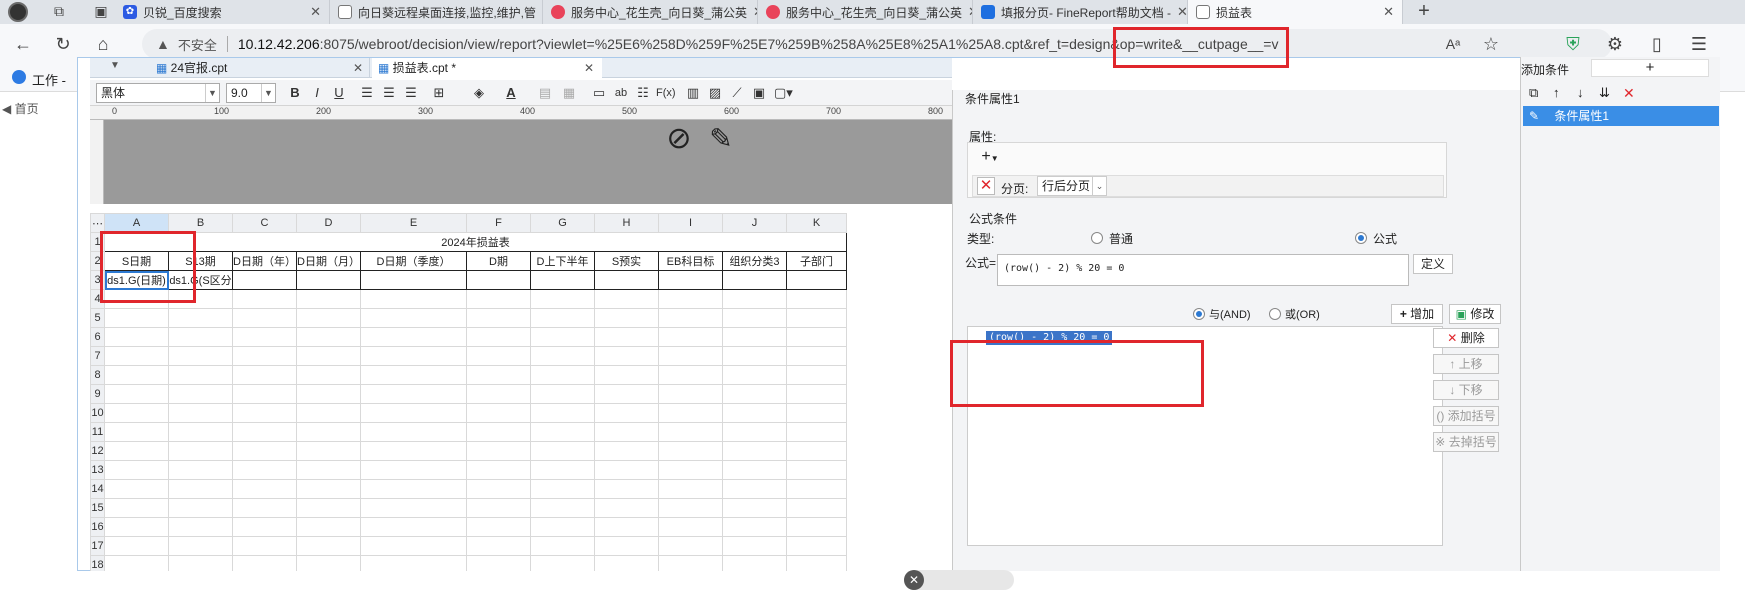 The image size is (1745, 606). Describe the element at coordinates (18, 12) in the screenshot. I see `profile-avatar` at that location.